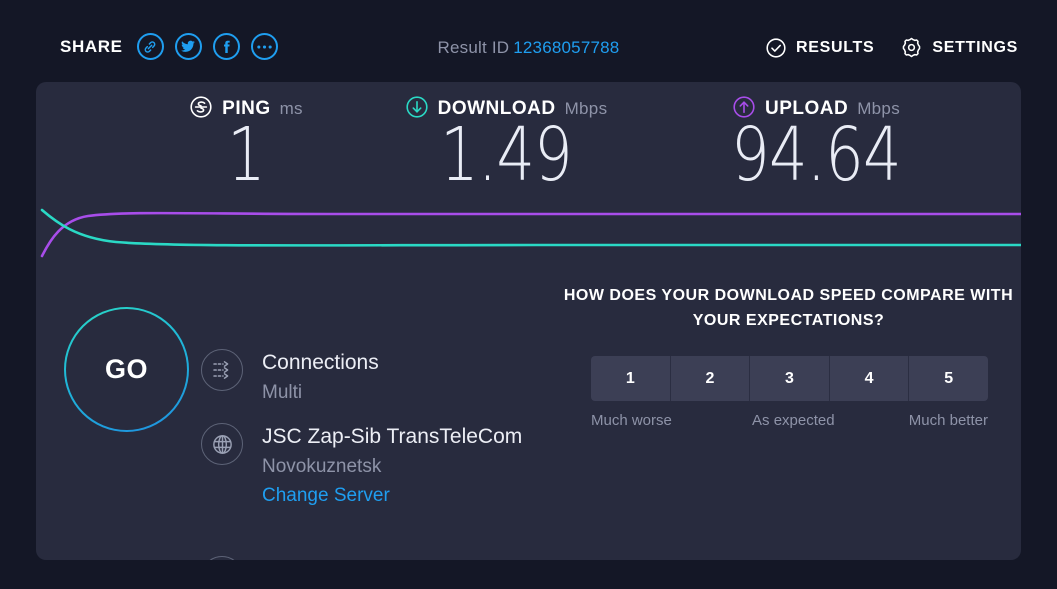 The height and width of the screenshot is (589, 1057). I want to click on result-id-label: Result ID, so click(473, 47).